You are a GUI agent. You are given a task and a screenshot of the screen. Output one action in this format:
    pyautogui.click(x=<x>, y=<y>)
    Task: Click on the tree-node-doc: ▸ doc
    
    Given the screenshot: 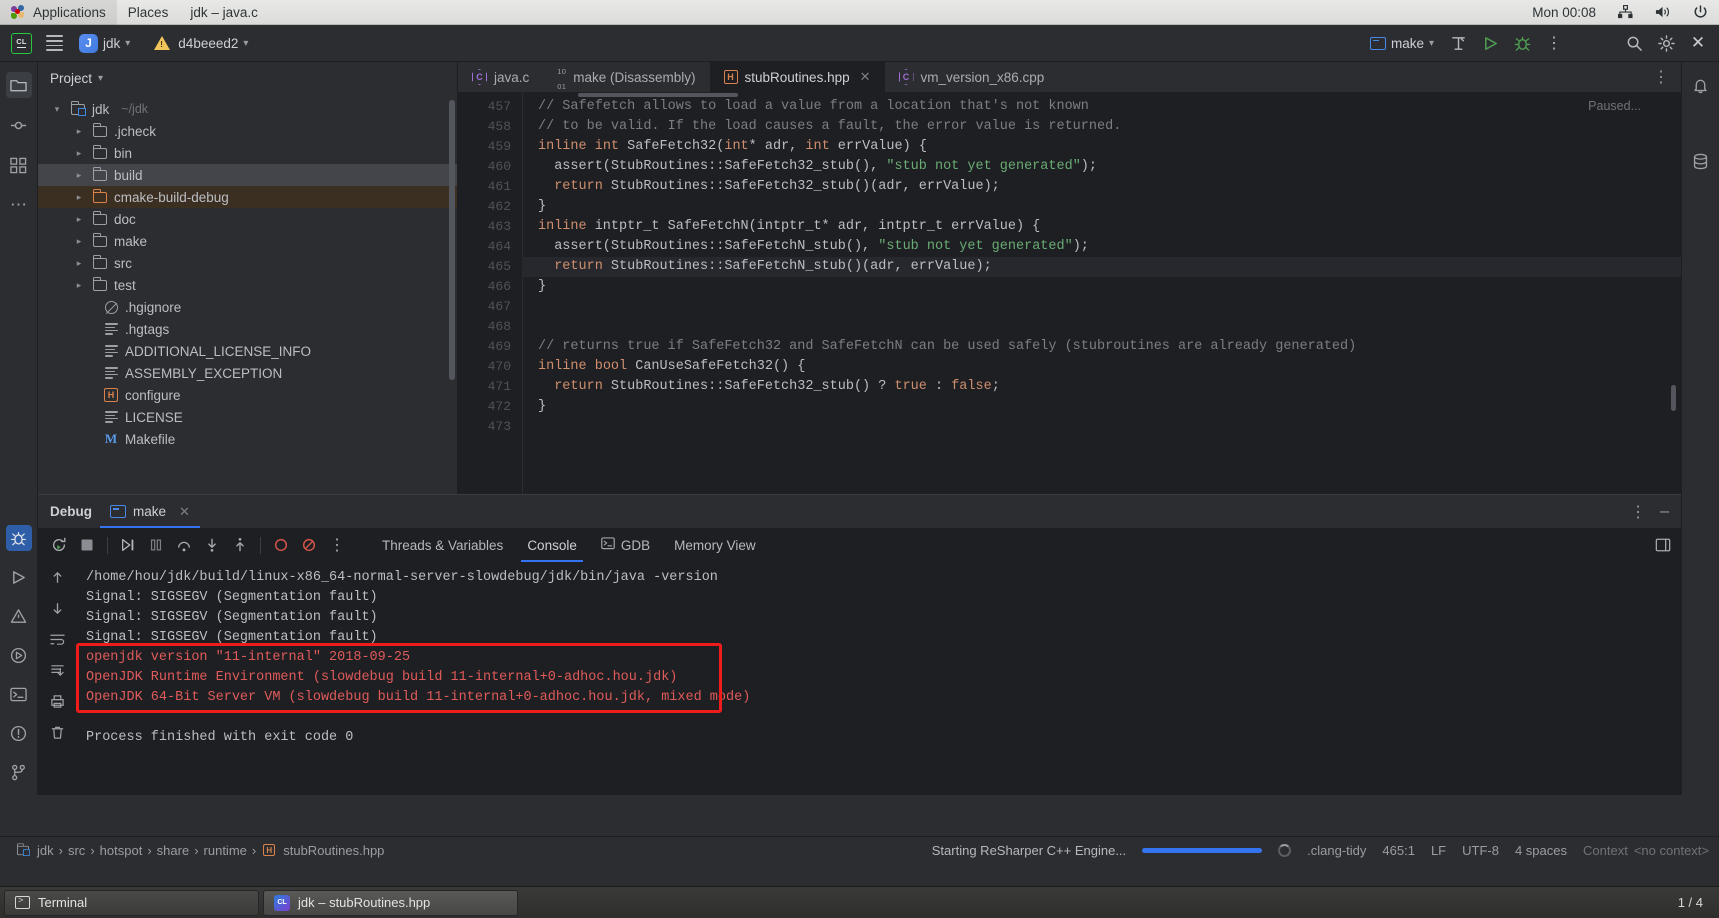 What is the action you would take?
    pyautogui.click(x=247, y=219)
    